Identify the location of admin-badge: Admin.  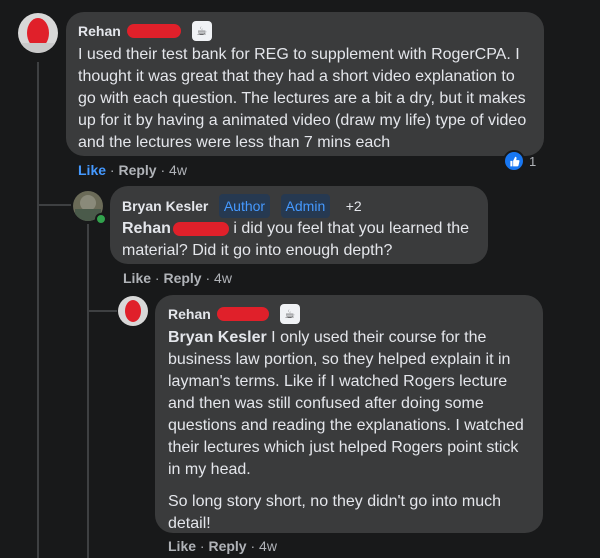
(305, 206).